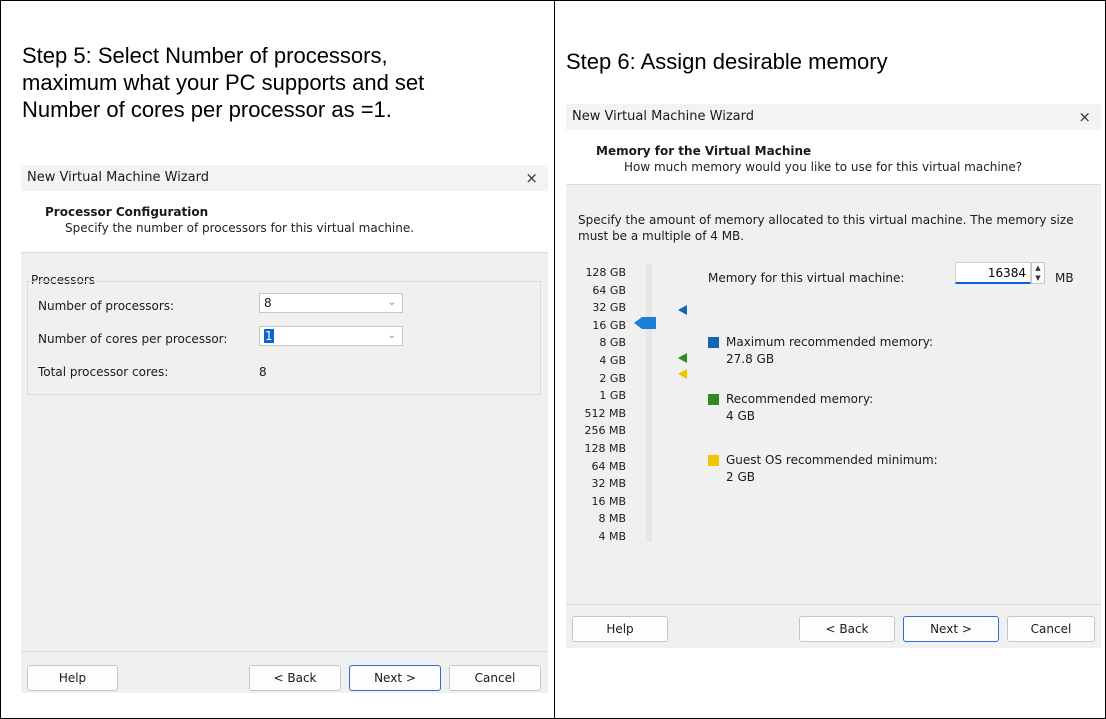 The width and height of the screenshot is (1106, 719). I want to click on memory-unit: MB, so click(1064, 278).